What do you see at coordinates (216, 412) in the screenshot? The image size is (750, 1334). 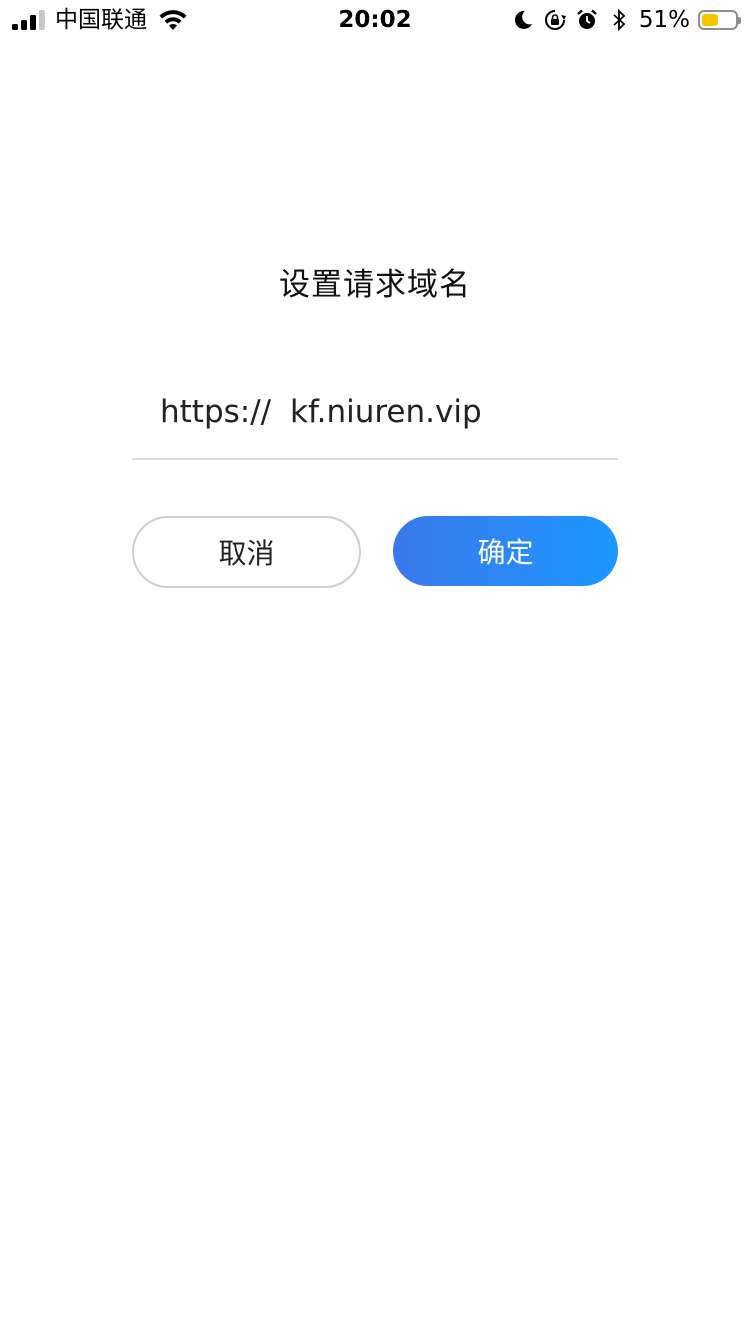 I see `protocol-prefix: https://` at bounding box center [216, 412].